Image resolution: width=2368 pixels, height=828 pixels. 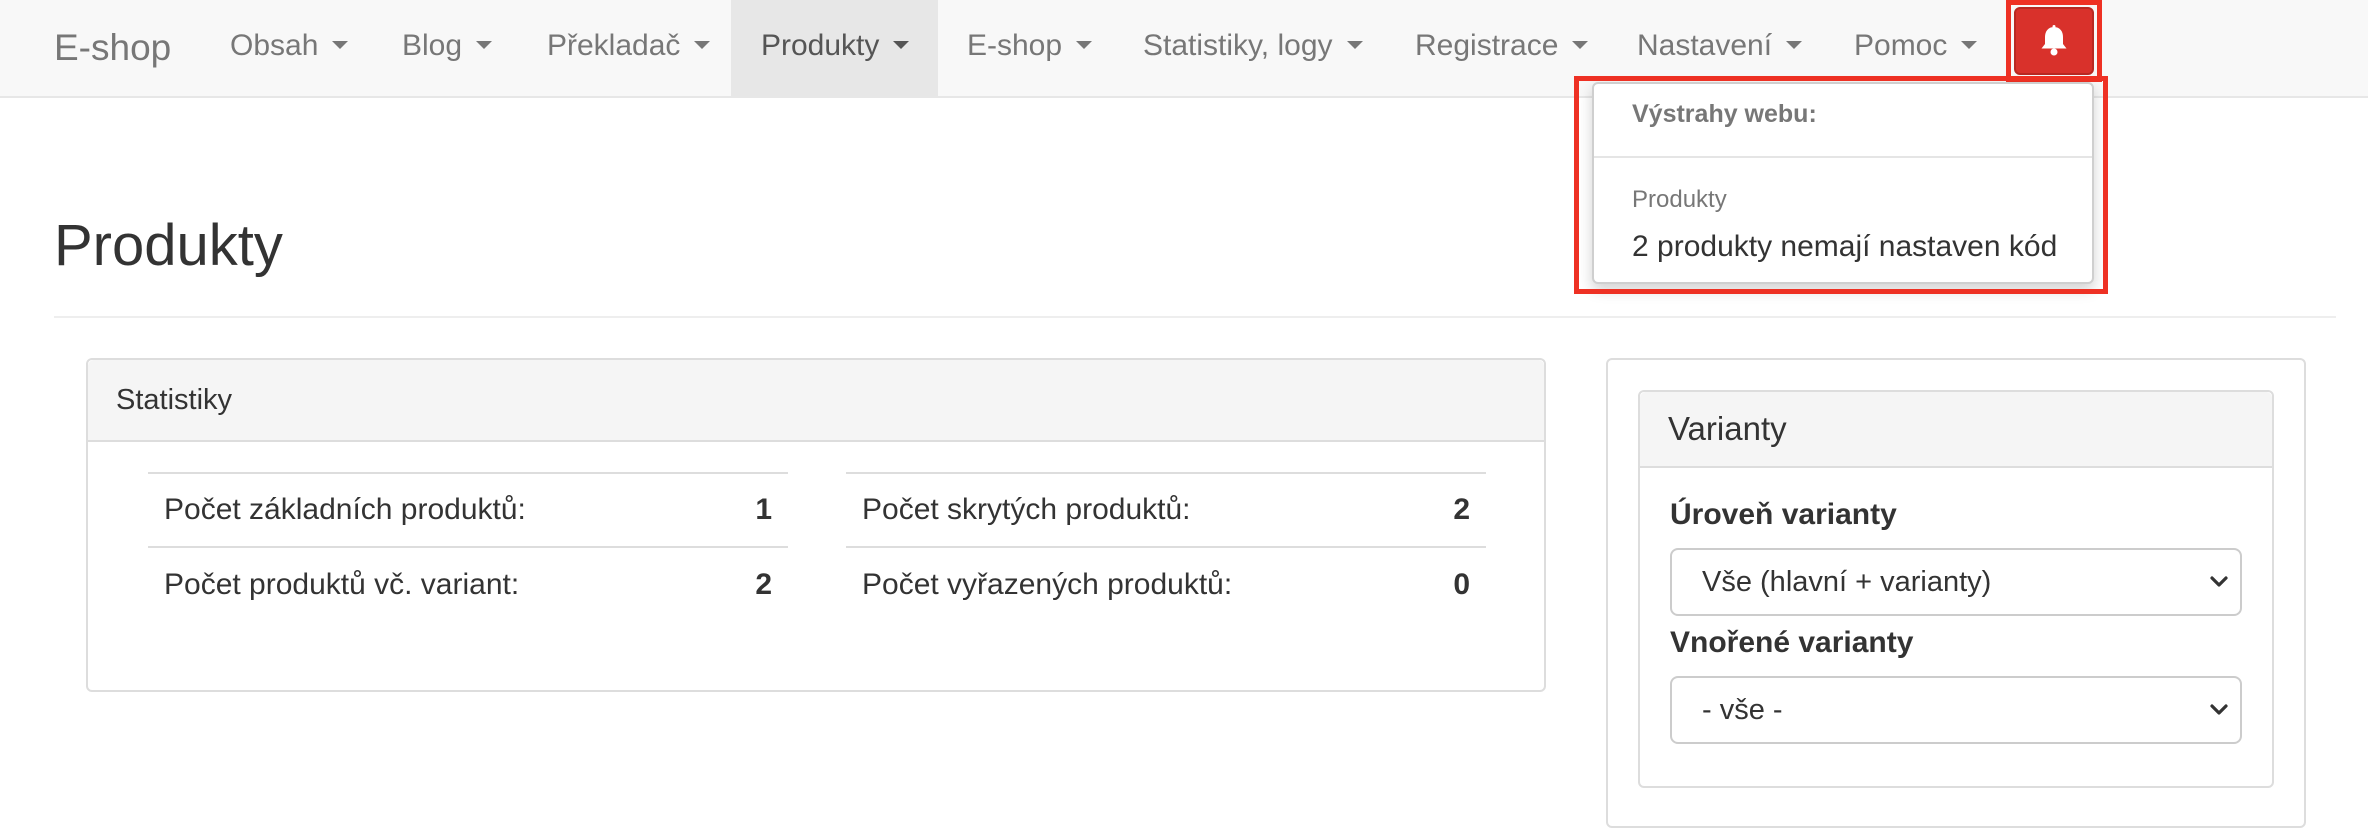 I want to click on page-title: Produkty, so click(x=168, y=245).